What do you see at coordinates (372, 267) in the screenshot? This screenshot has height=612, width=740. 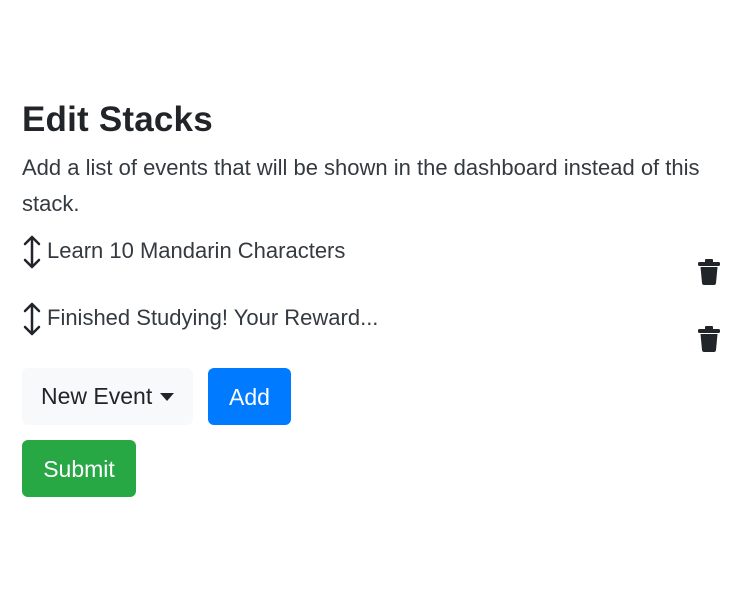 I see `event-item: Learn 10 Mandarin Characters` at bounding box center [372, 267].